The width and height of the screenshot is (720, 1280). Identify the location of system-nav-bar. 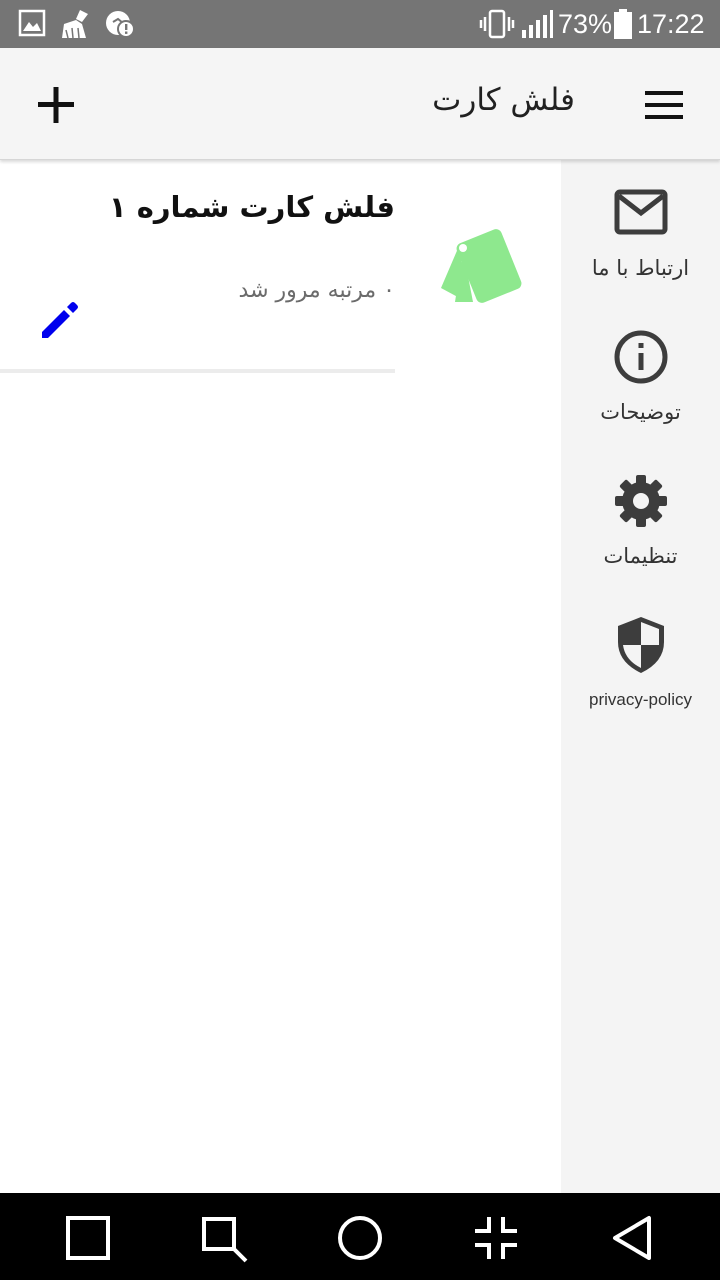
(360, 1236).